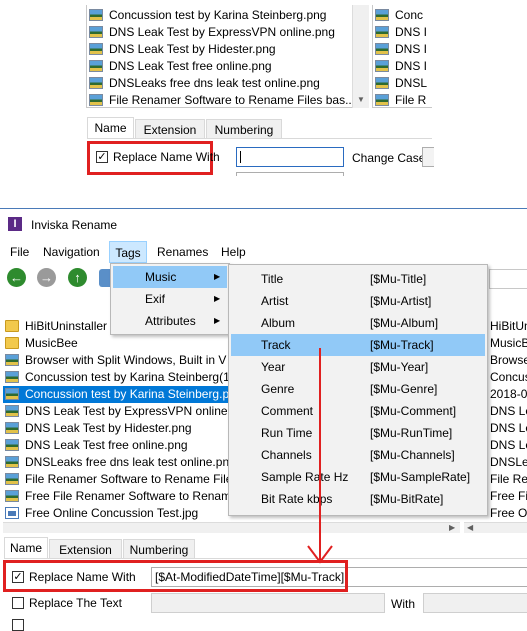  I want to click on list-item: Browse, so click(507, 360).